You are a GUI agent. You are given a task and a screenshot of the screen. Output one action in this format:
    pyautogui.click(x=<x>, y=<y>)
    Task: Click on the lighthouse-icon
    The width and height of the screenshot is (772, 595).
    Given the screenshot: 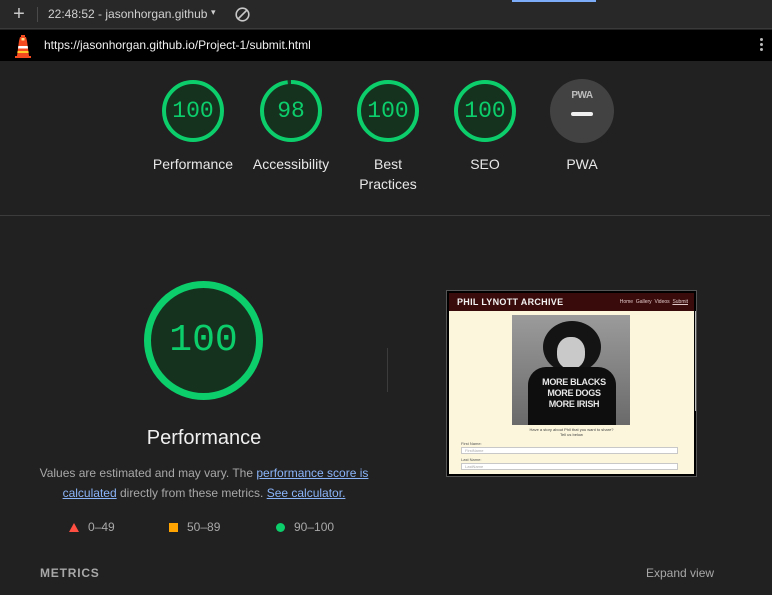 What is the action you would take?
    pyautogui.click(x=23, y=46)
    